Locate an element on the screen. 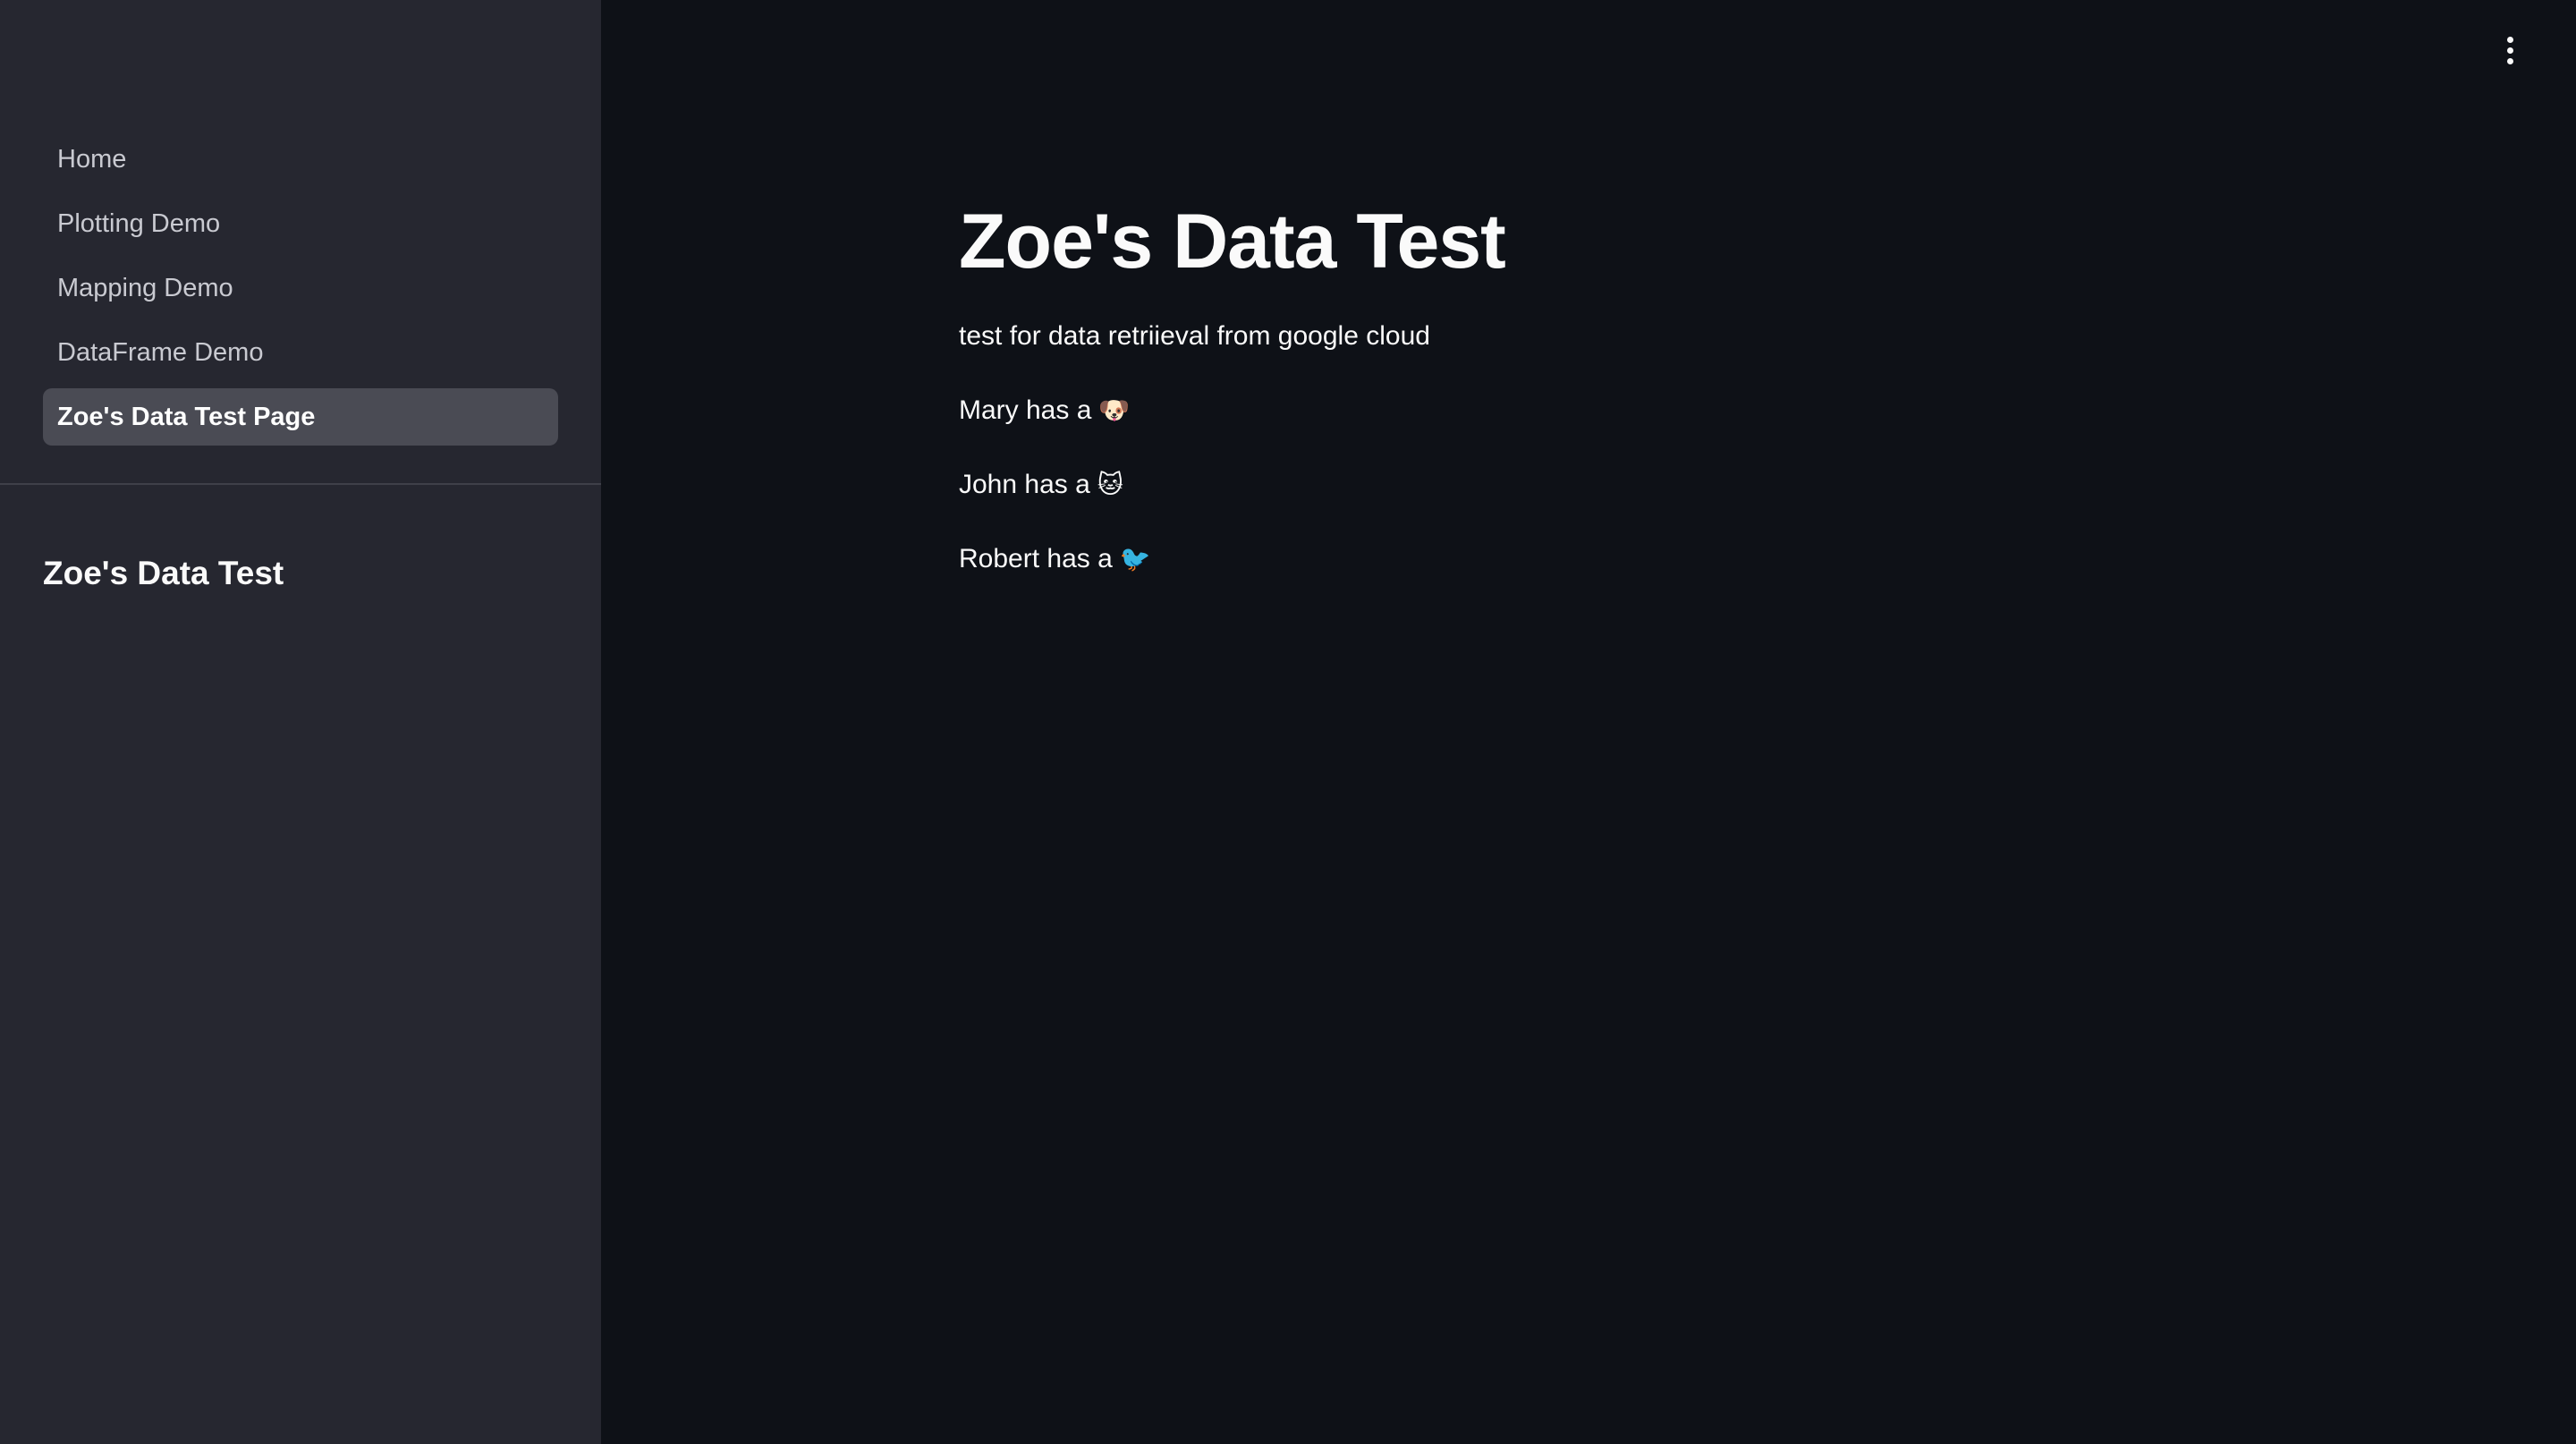 Image resolution: width=2576 pixels, height=1444 pixels. sidebar-item-label: Home is located at coordinates (92, 159).